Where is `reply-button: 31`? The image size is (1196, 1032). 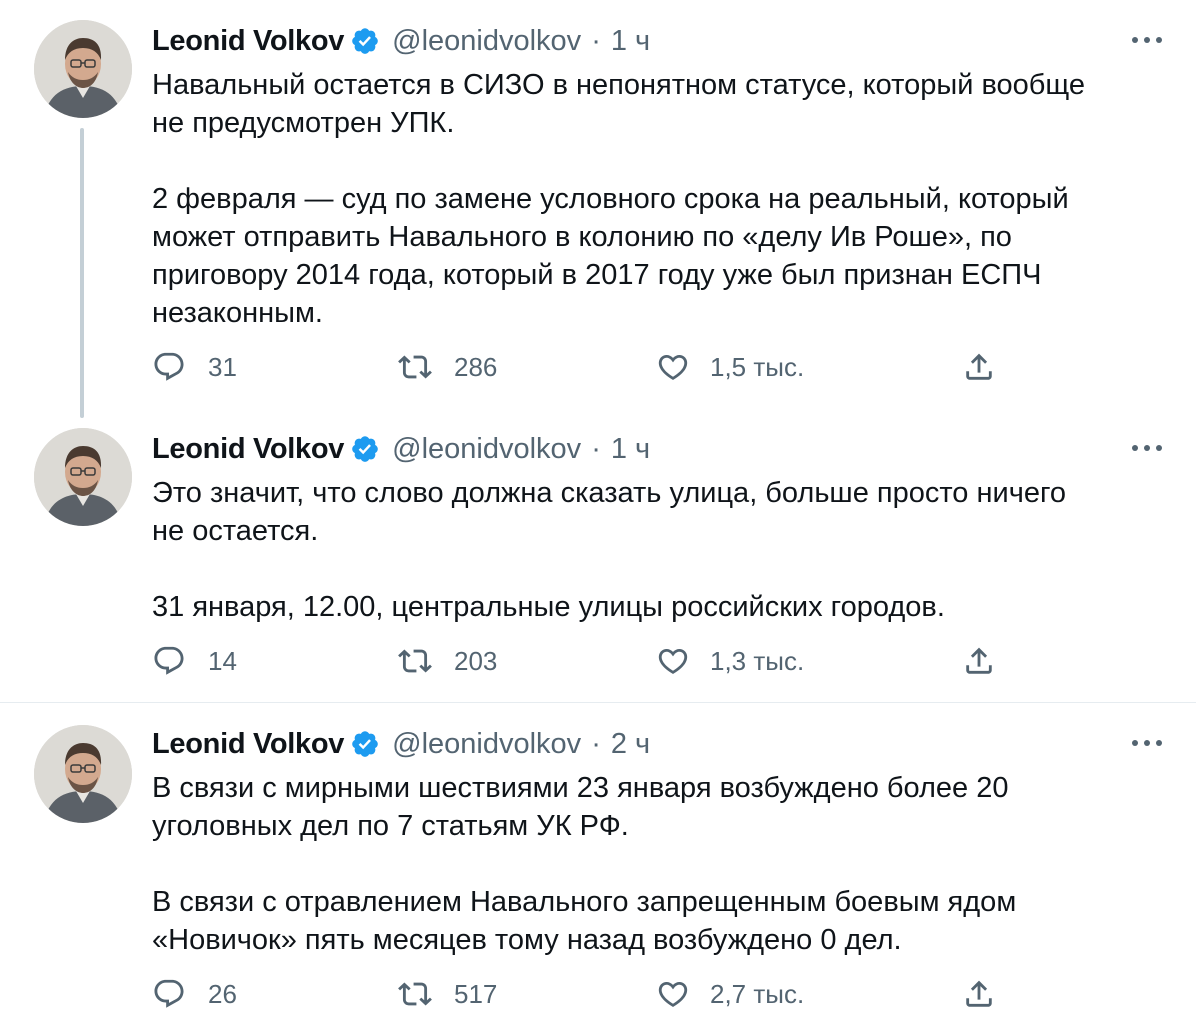
reply-button: 31 is located at coordinates (194, 367).